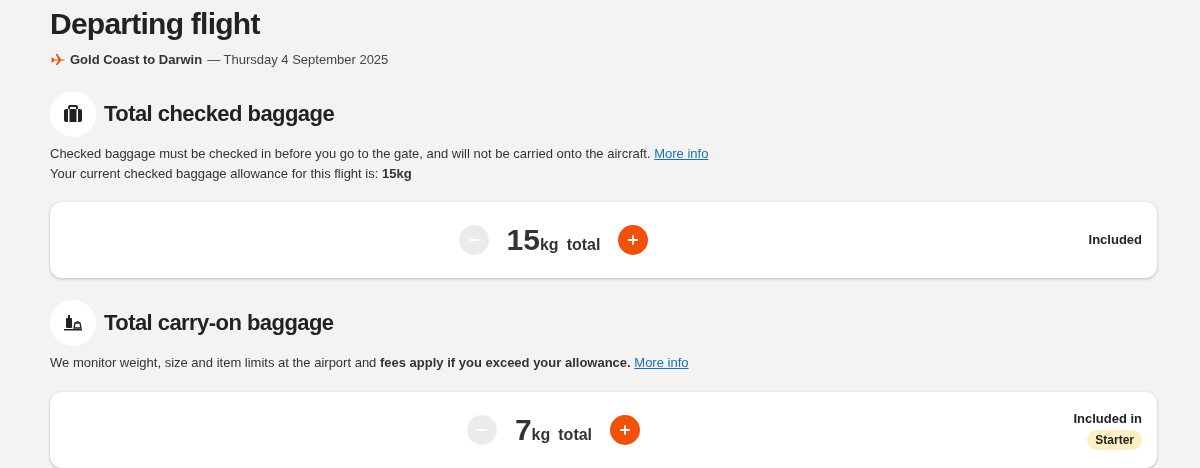 Image resolution: width=1200 pixels, height=468 pixels. Describe the element at coordinates (73, 113) in the screenshot. I see `suitcase-icon` at that location.